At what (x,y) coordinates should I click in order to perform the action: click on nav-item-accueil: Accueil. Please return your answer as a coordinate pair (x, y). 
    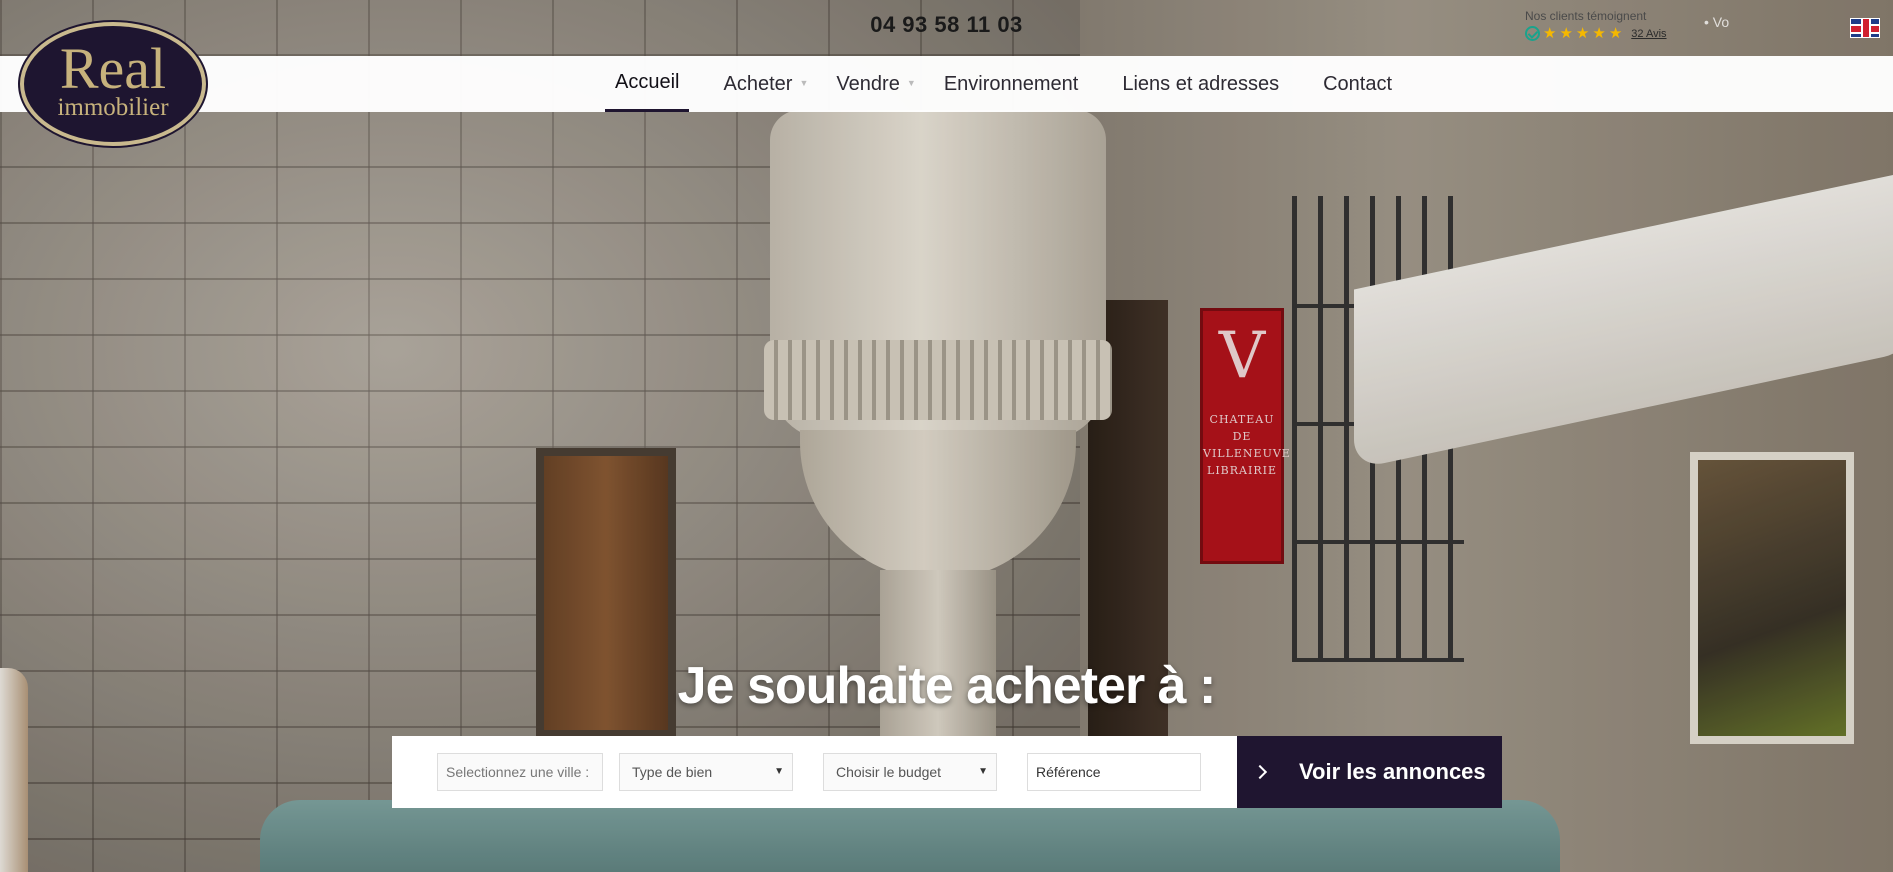
    Looking at the image, I should click on (647, 84).